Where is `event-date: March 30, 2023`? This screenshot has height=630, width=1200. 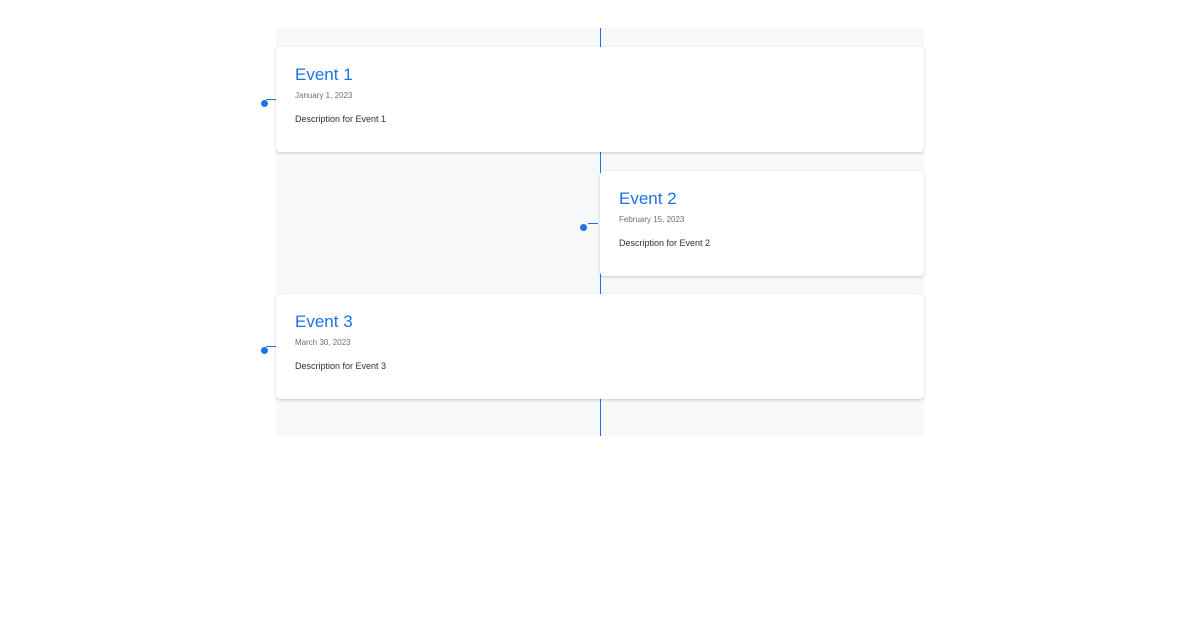
event-date: March 30, 2023 is located at coordinates (323, 342).